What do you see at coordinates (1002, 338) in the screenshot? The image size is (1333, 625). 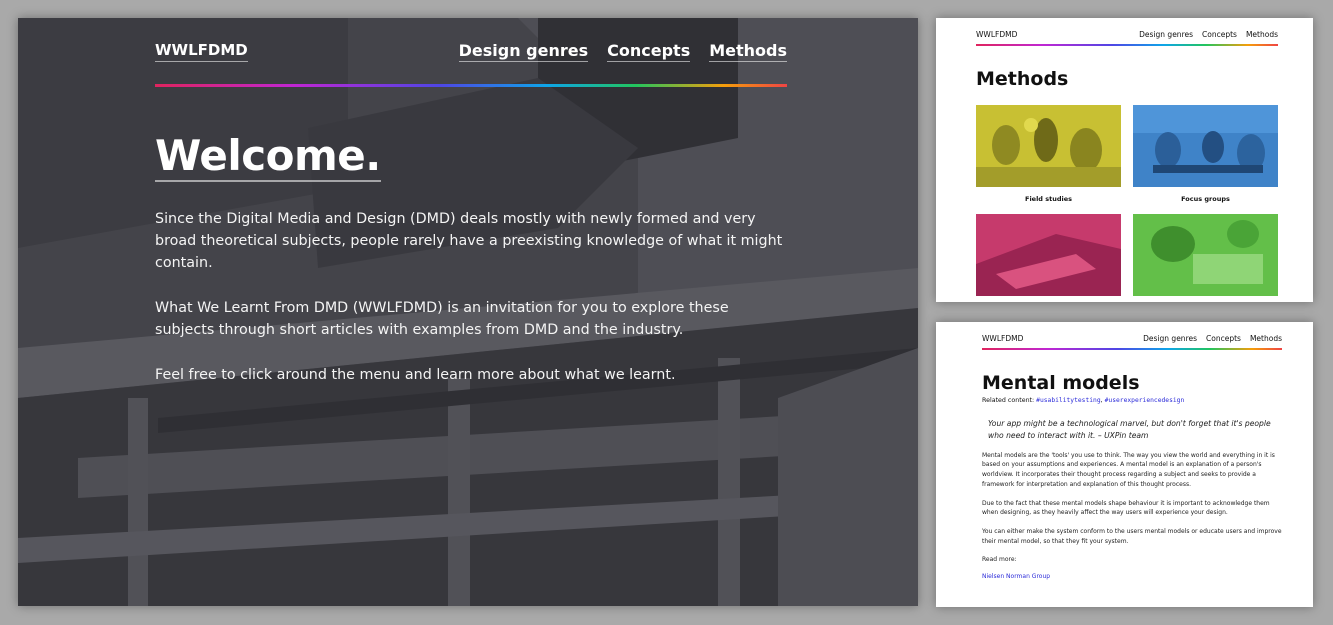 I see `mm-brand-link: WWLFDMD` at bounding box center [1002, 338].